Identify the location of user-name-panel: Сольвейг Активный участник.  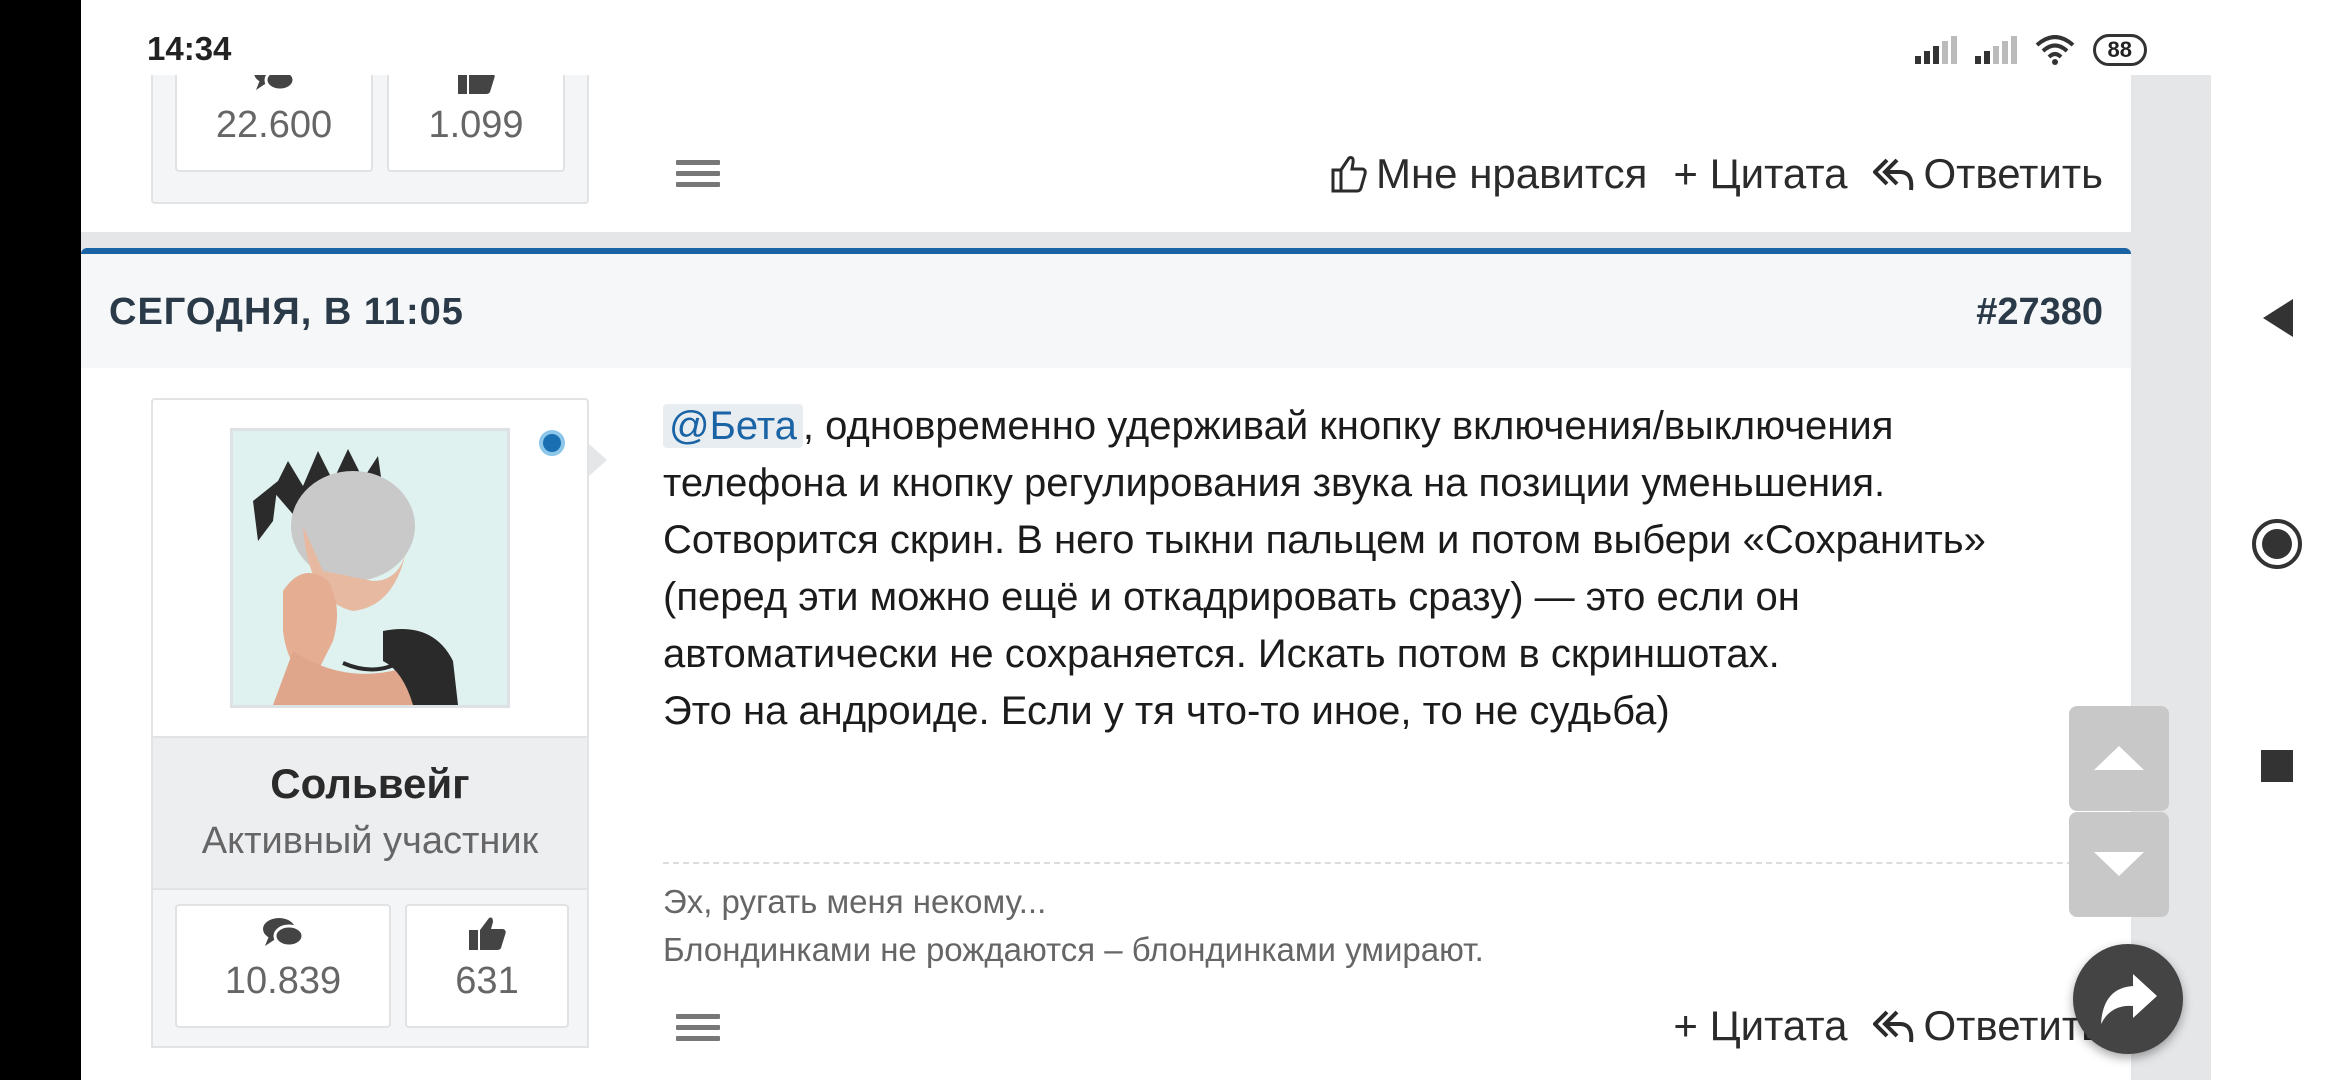
(370, 814).